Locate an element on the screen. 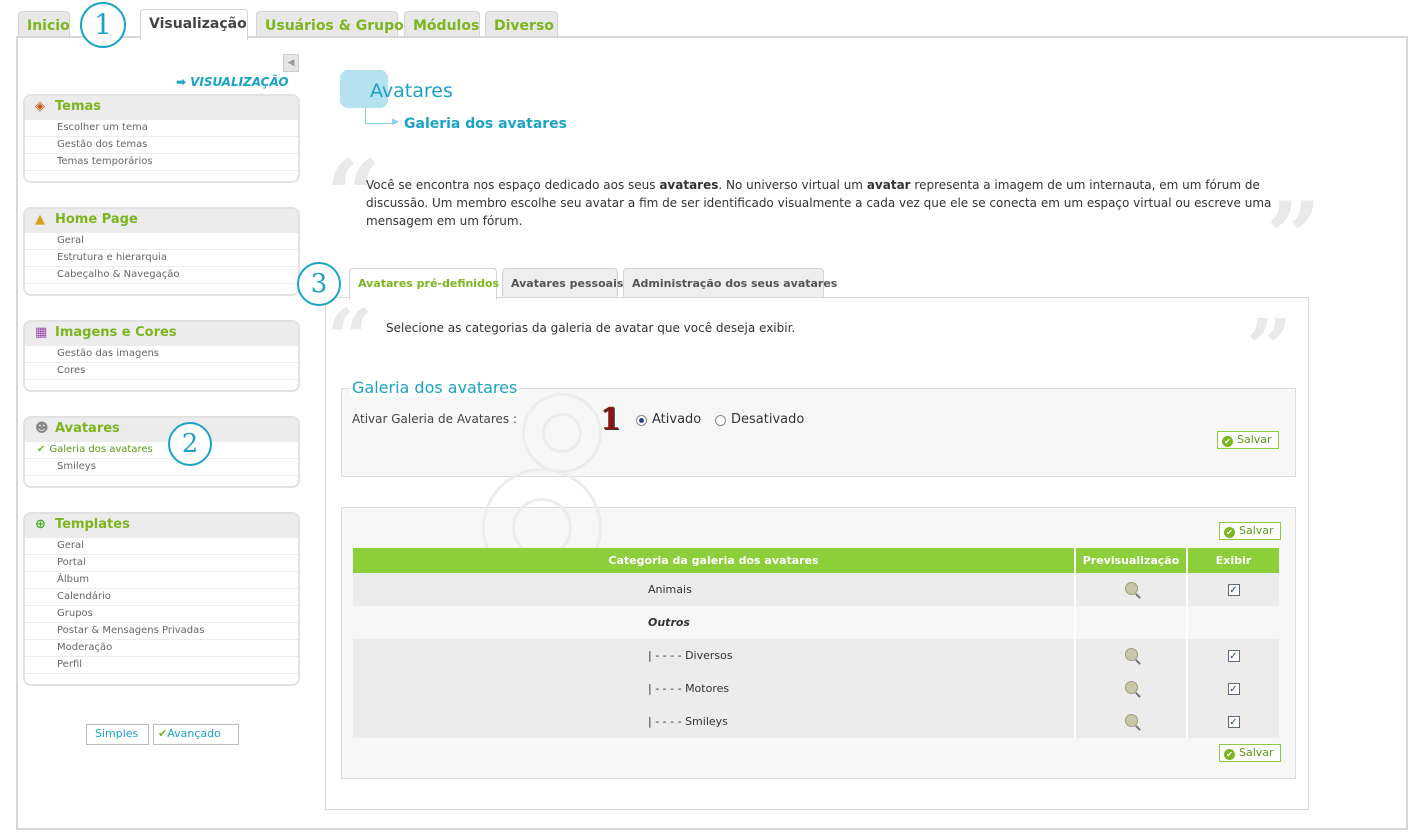  category-name: | - - - - Motores is located at coordinates (714, 688).